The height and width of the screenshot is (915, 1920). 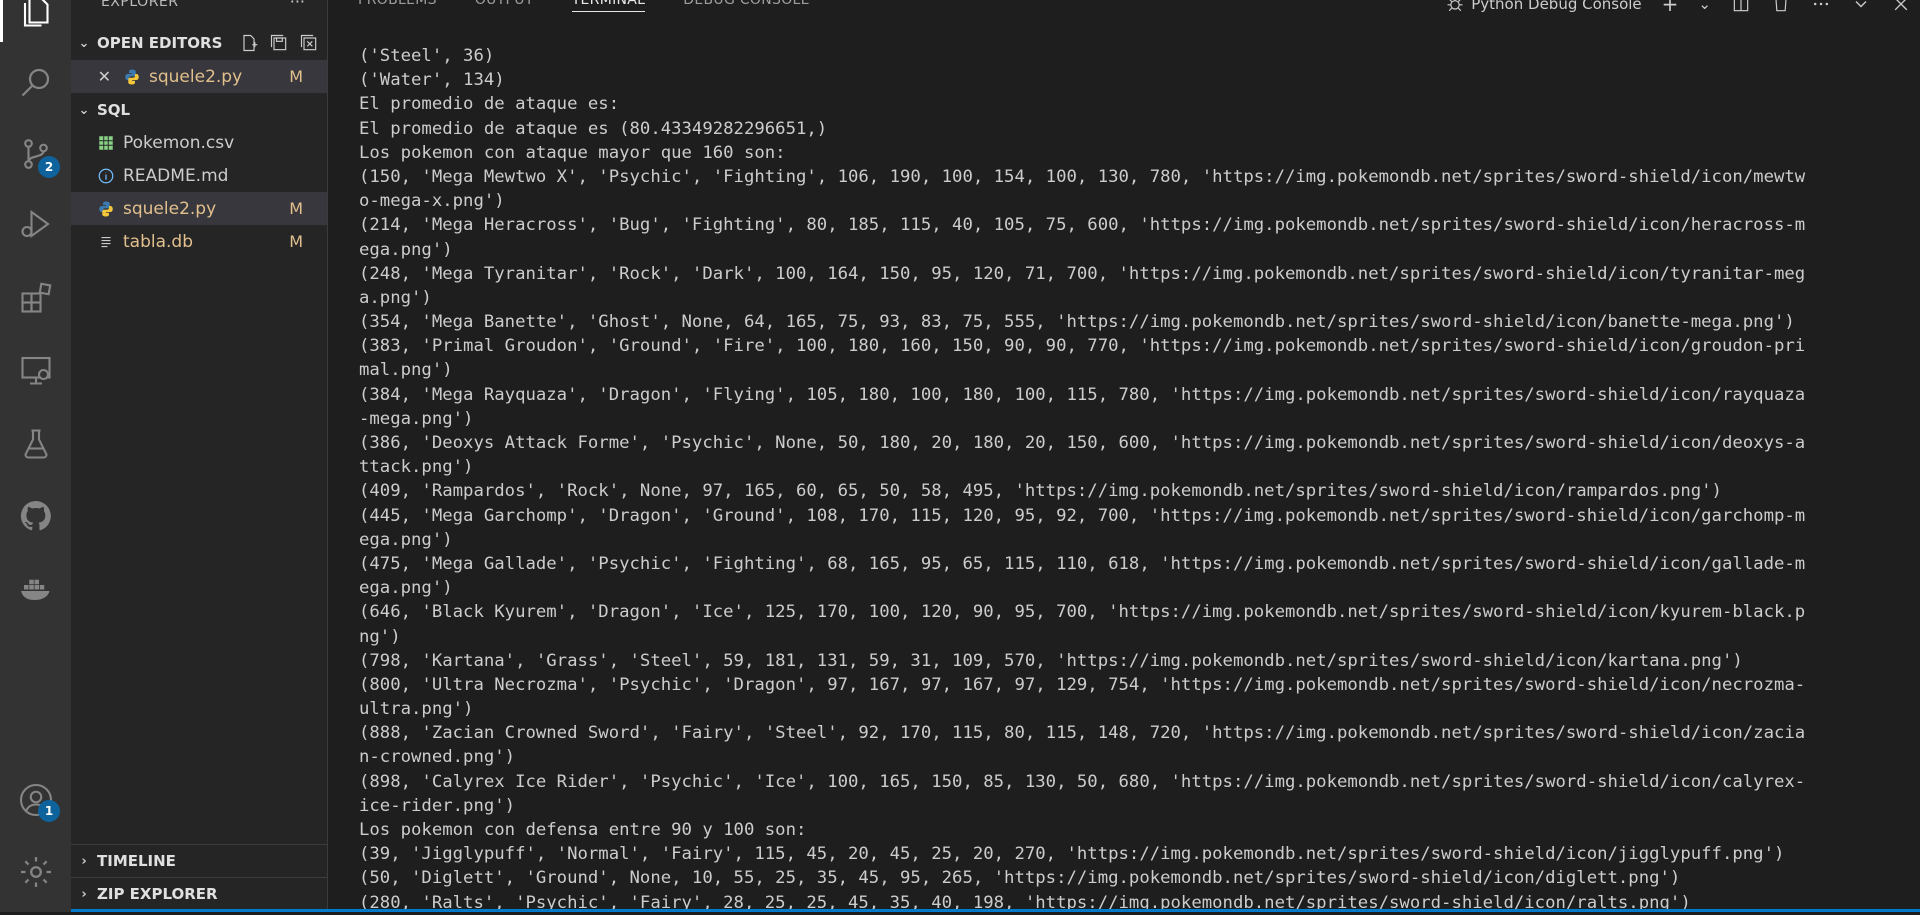 I want to click on kill-terminal-icon, so click(x=1781, y=7).